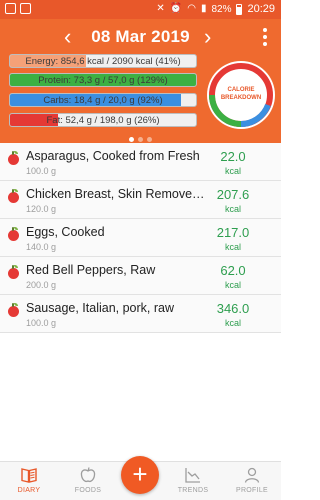  What do you see at coordinates (203, 8) in the screenshot?
I see `signal-icon: ▮` at bounding box center [203, 8].